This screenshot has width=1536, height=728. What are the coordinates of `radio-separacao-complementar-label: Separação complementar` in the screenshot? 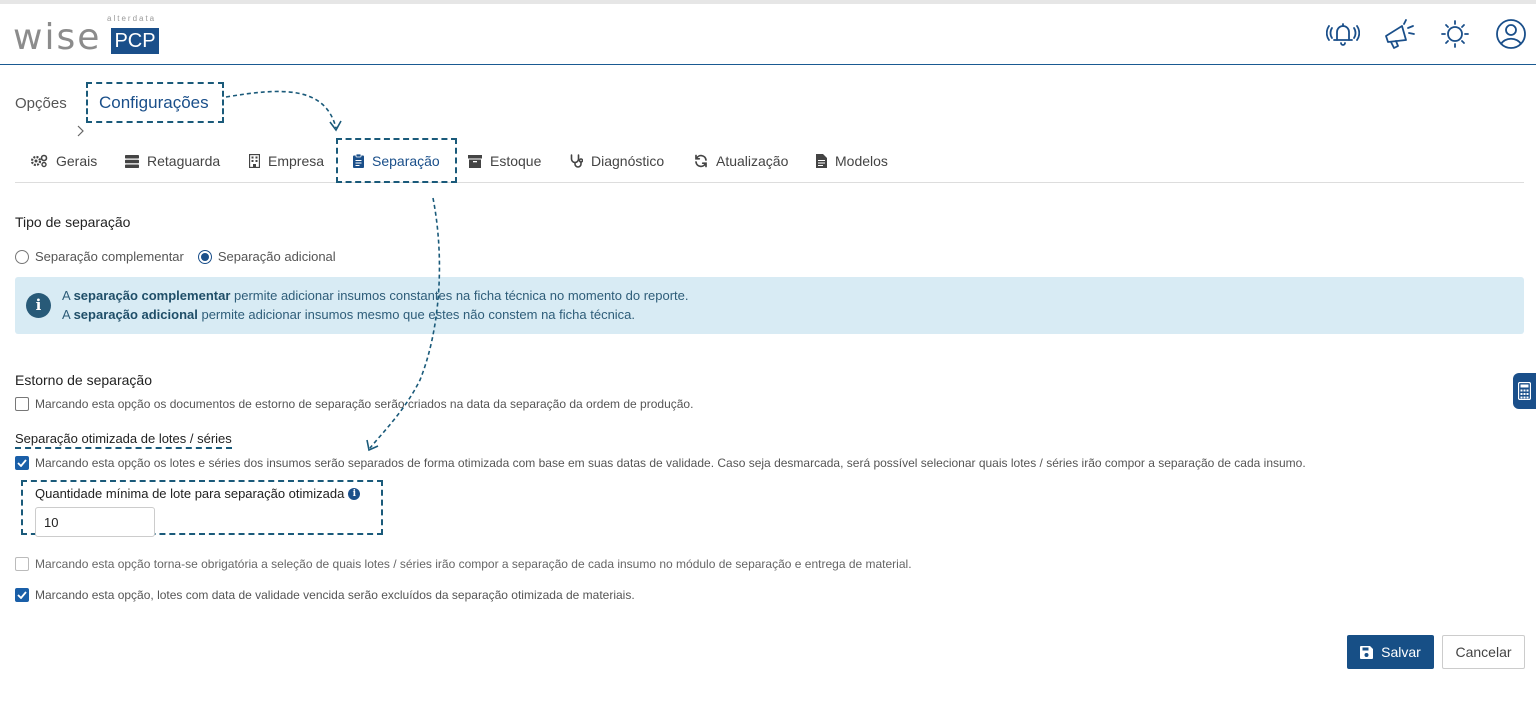 It's located at (109, 256).